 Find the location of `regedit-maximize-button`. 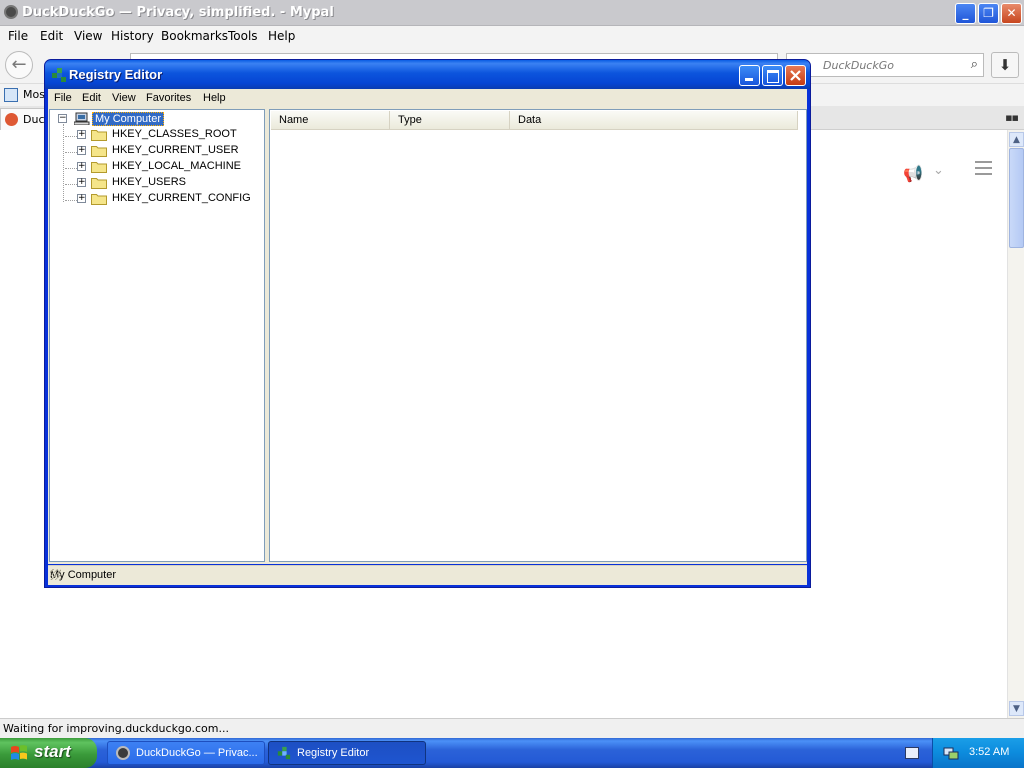

regedit-maximize-button is located at coordinates (772, 75).